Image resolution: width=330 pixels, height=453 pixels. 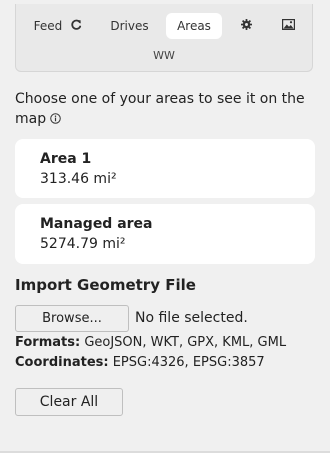 I want to click on coordinates-line: Coordinates: EPSG:4326, EPSG:3857, so click(x=150, y=363).